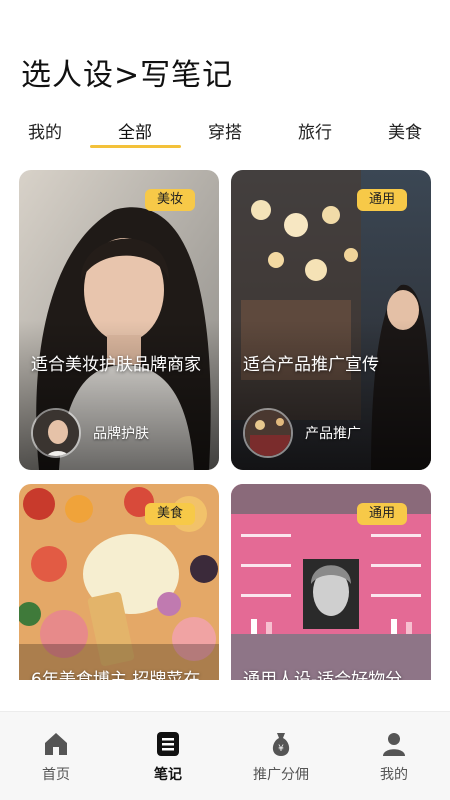  Describe the element at coordinates (168, 744) in the screenshot. I see `note-icon` at that location.